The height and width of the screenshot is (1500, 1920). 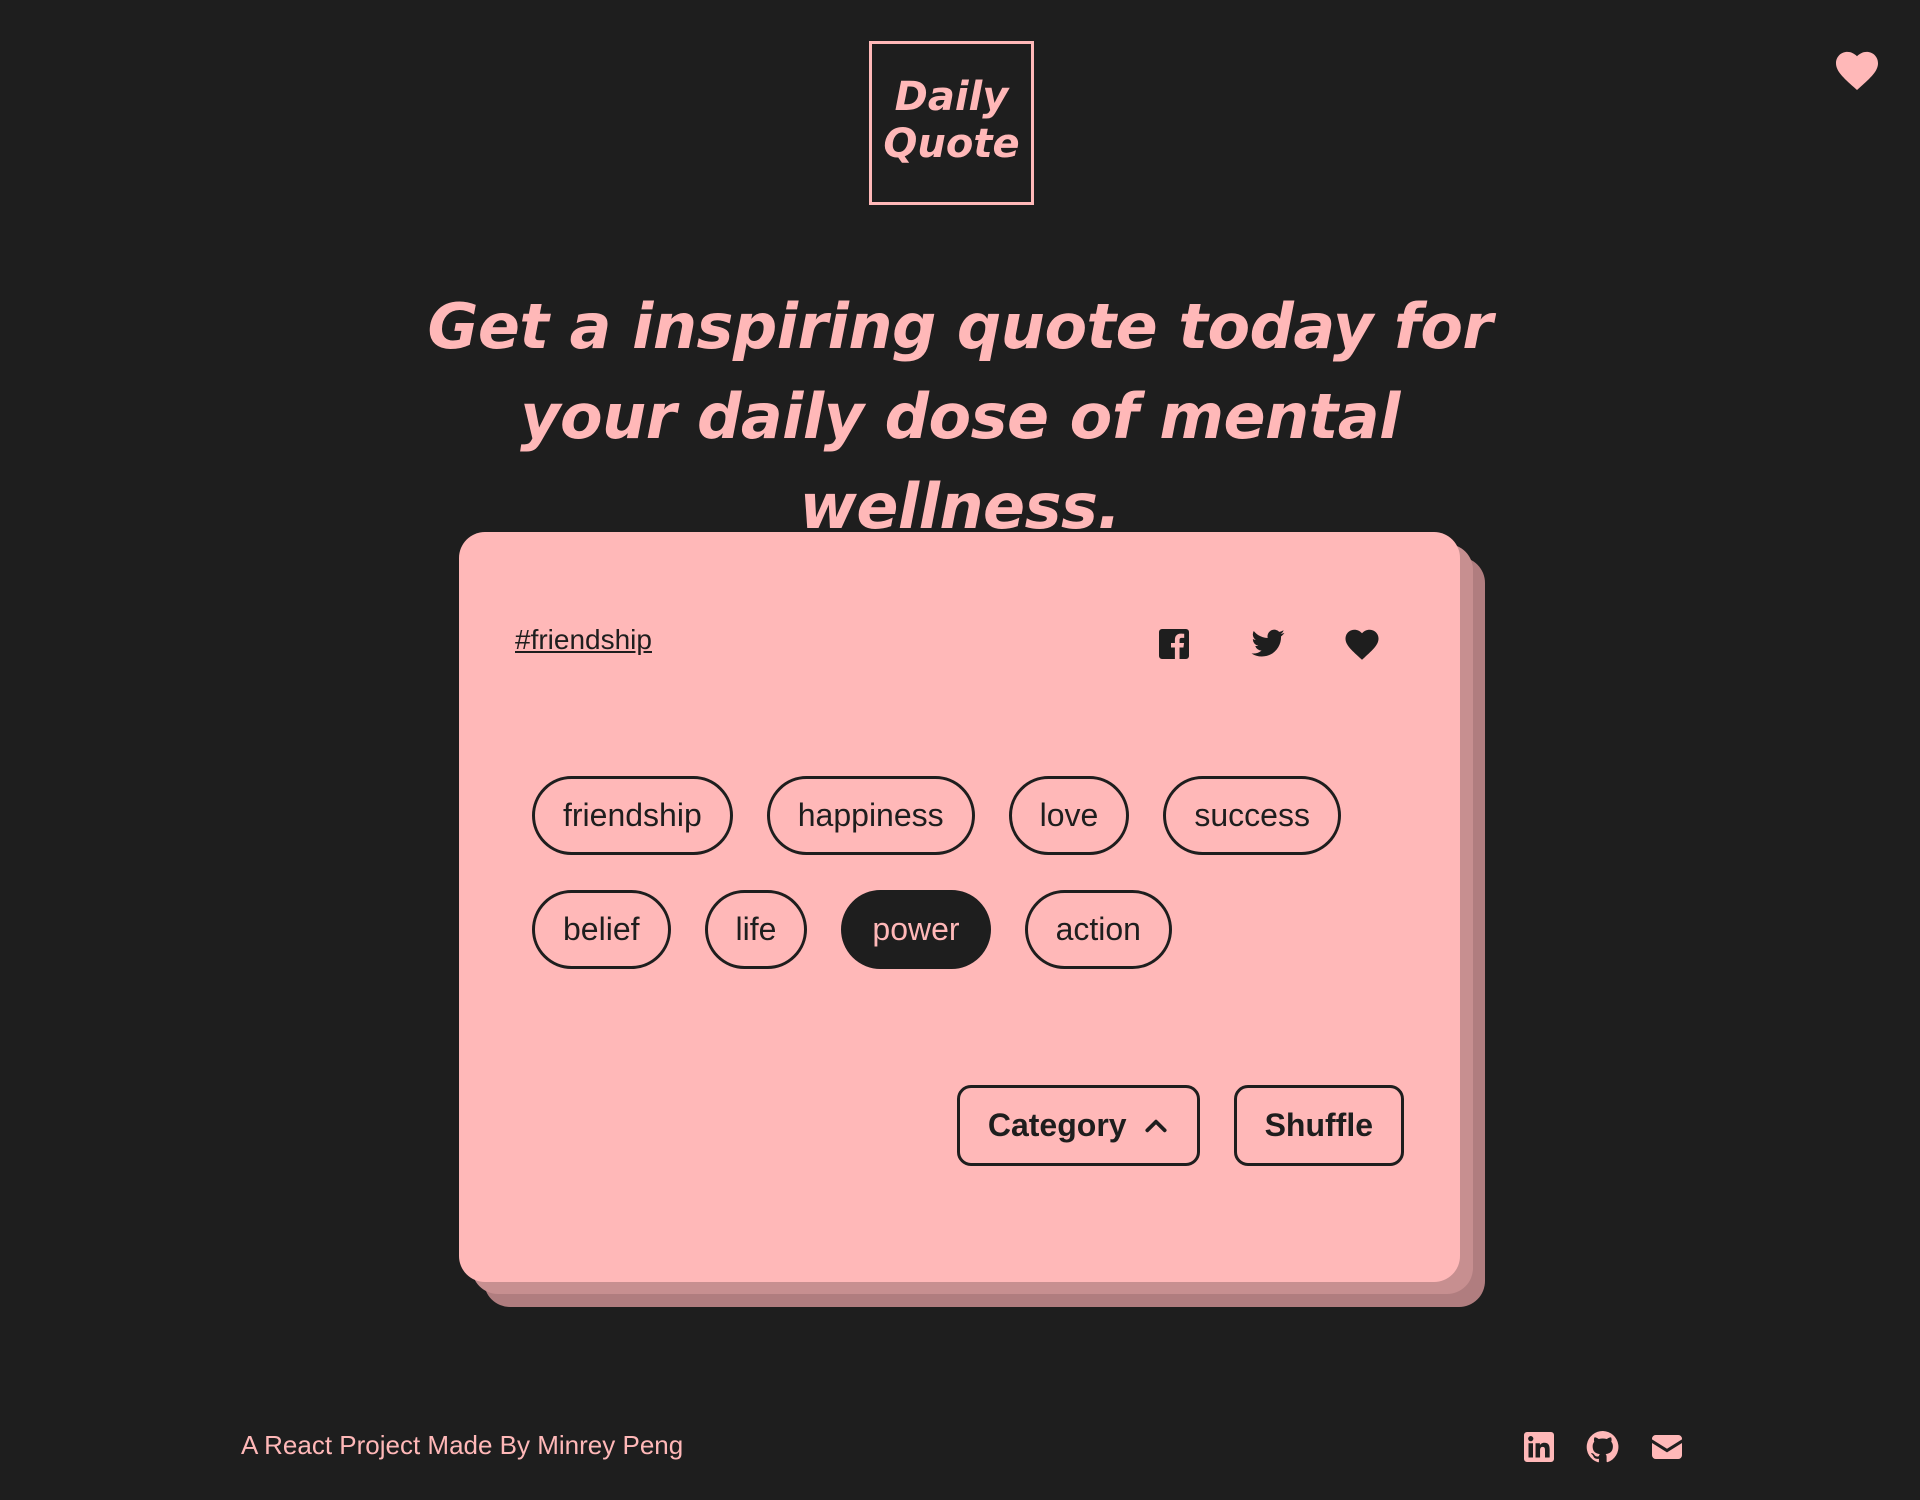 I want to click on logo: Daily Quote, so click(x=951, y=123).